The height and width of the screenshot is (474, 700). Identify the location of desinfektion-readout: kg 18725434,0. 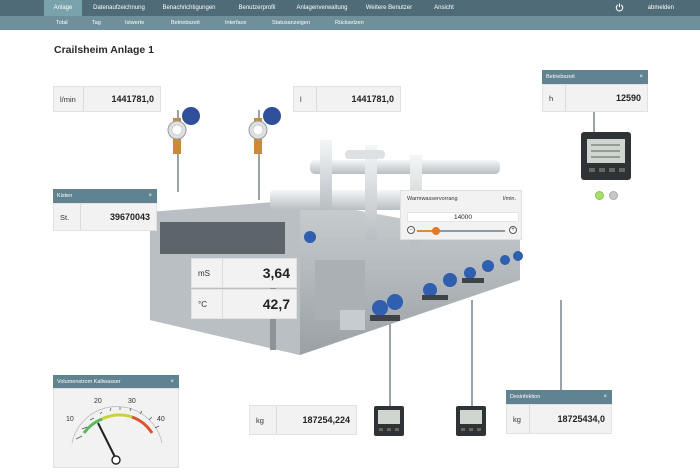
(559, 419).